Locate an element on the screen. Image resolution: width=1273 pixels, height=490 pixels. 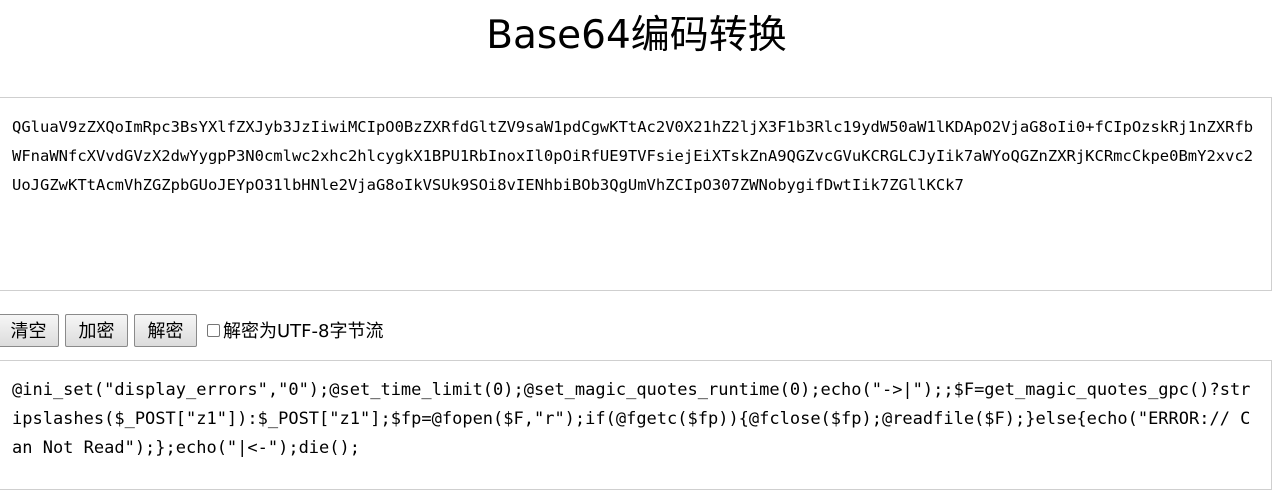
utf8-option: 解密为UTF-8字节流 is located at coordinates (295, 330).